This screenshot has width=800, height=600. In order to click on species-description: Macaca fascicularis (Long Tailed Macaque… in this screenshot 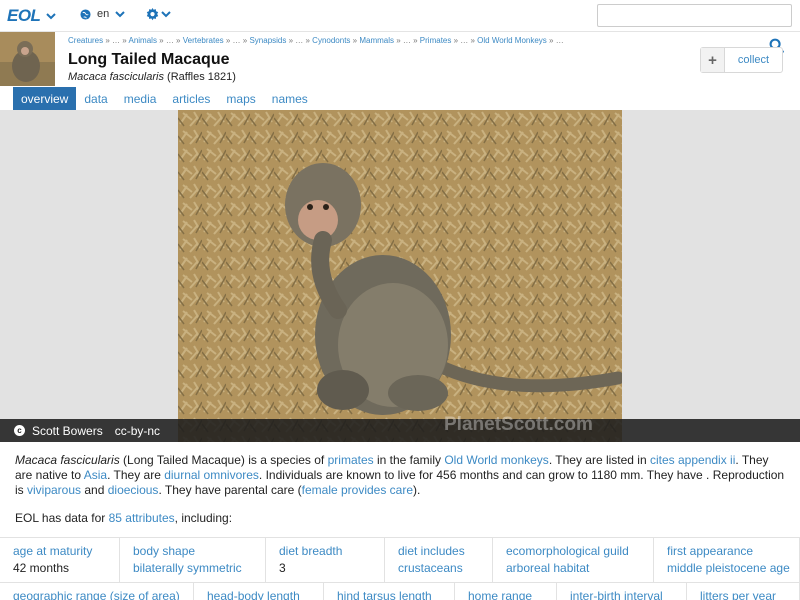, I will do `click(400, 475)`.